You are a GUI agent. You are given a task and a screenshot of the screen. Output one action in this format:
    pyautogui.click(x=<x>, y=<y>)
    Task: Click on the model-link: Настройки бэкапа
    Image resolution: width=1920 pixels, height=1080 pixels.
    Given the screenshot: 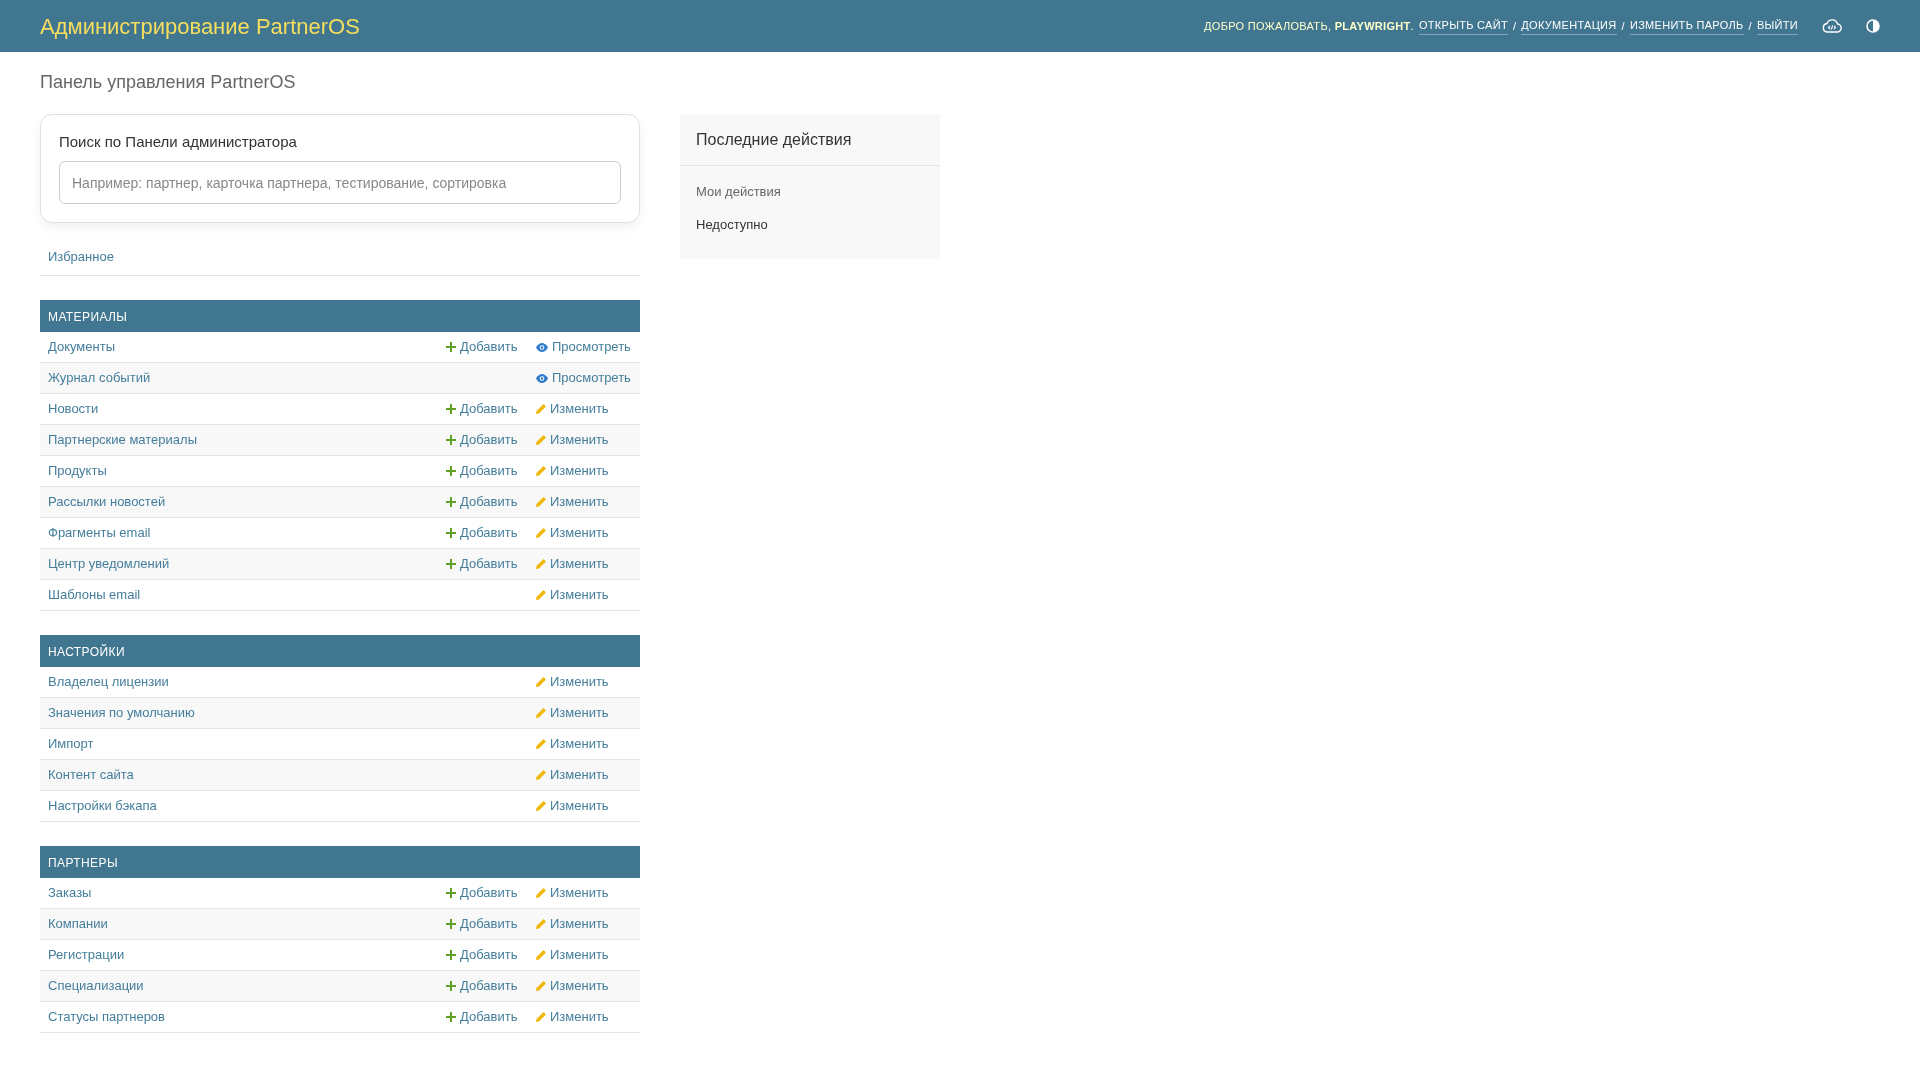 What is the action you would take?
    pyautogui.click(x=102, y=805)
    